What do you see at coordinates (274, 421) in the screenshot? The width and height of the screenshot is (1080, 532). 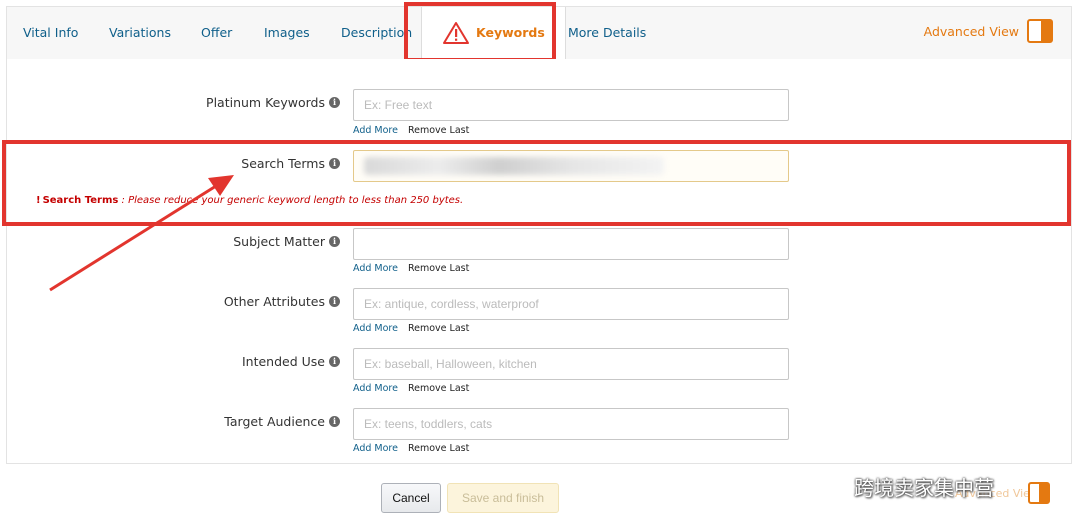 I see `target-audience-text: Target Audience` at bounding box center [274, 421].